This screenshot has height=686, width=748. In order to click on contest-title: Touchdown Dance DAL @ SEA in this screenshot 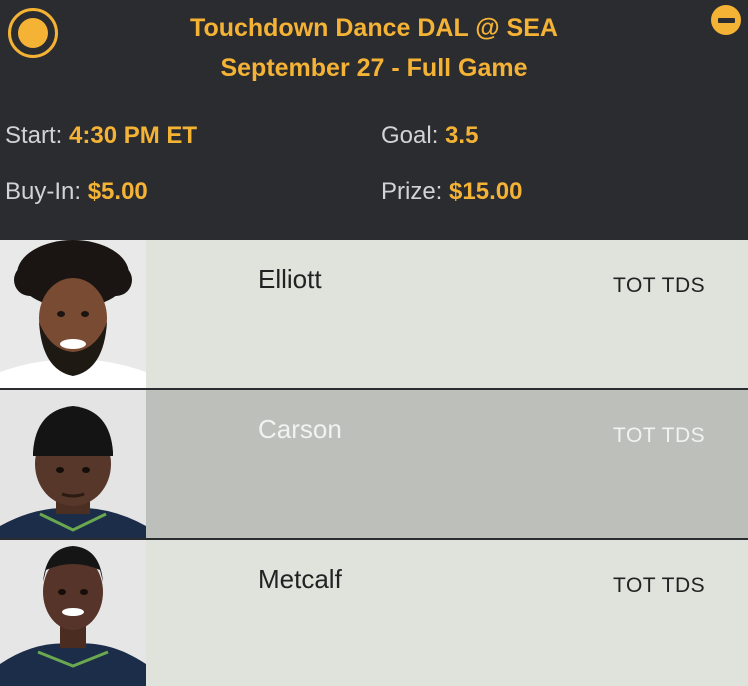, I will do `click(374, 28)`.